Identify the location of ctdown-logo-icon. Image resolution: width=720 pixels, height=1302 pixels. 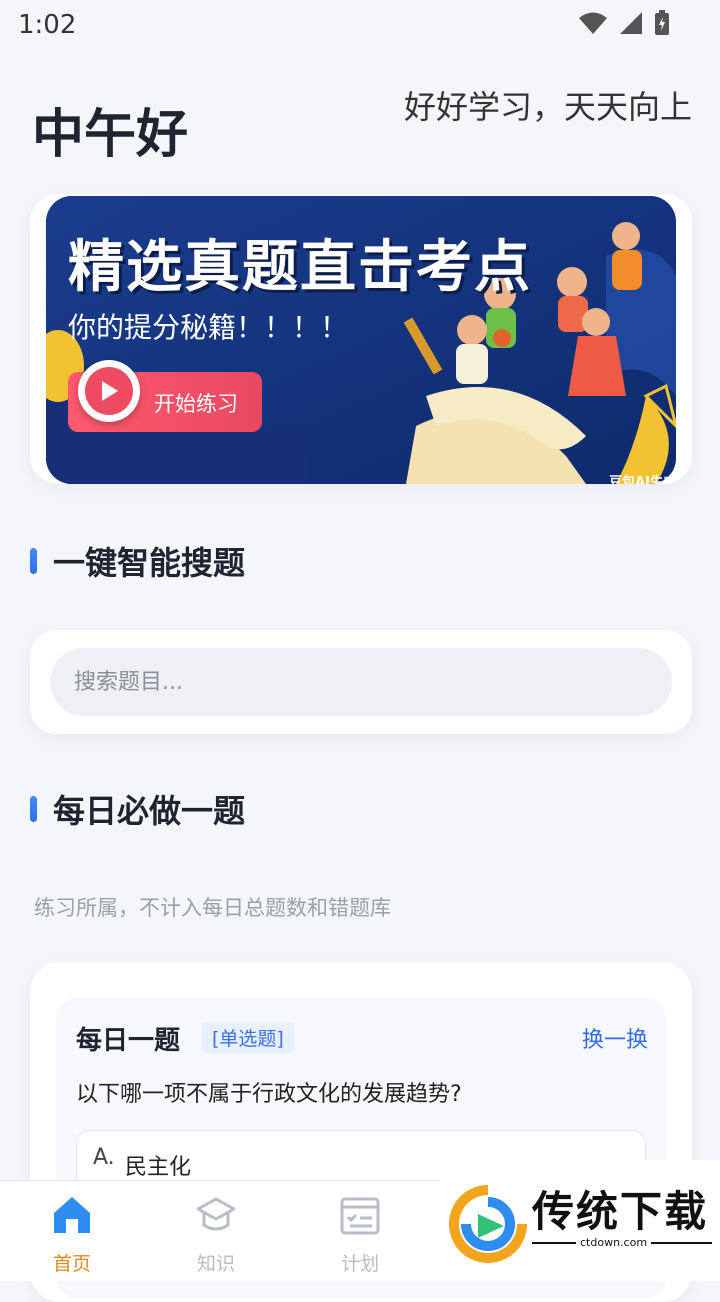
(488, 1224).